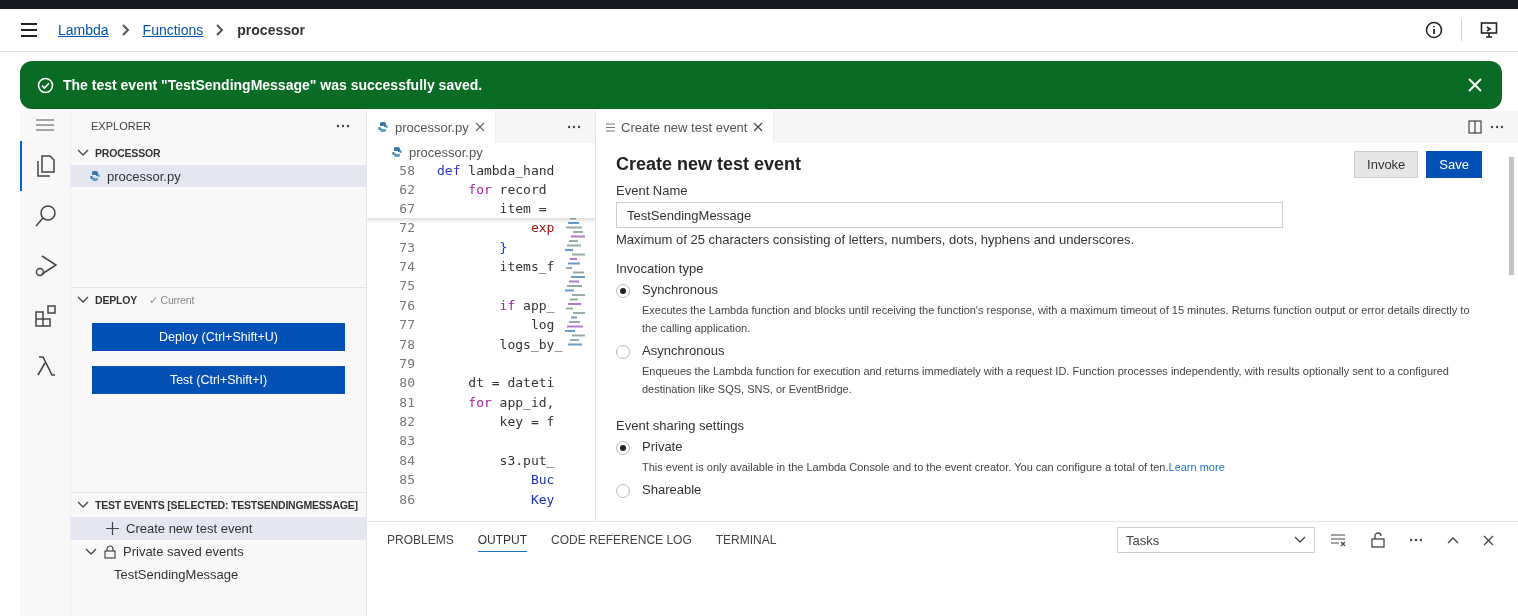 This screenshot has height=616, width=1518. I want to click on field-label: Event Name, so click(652, 190).